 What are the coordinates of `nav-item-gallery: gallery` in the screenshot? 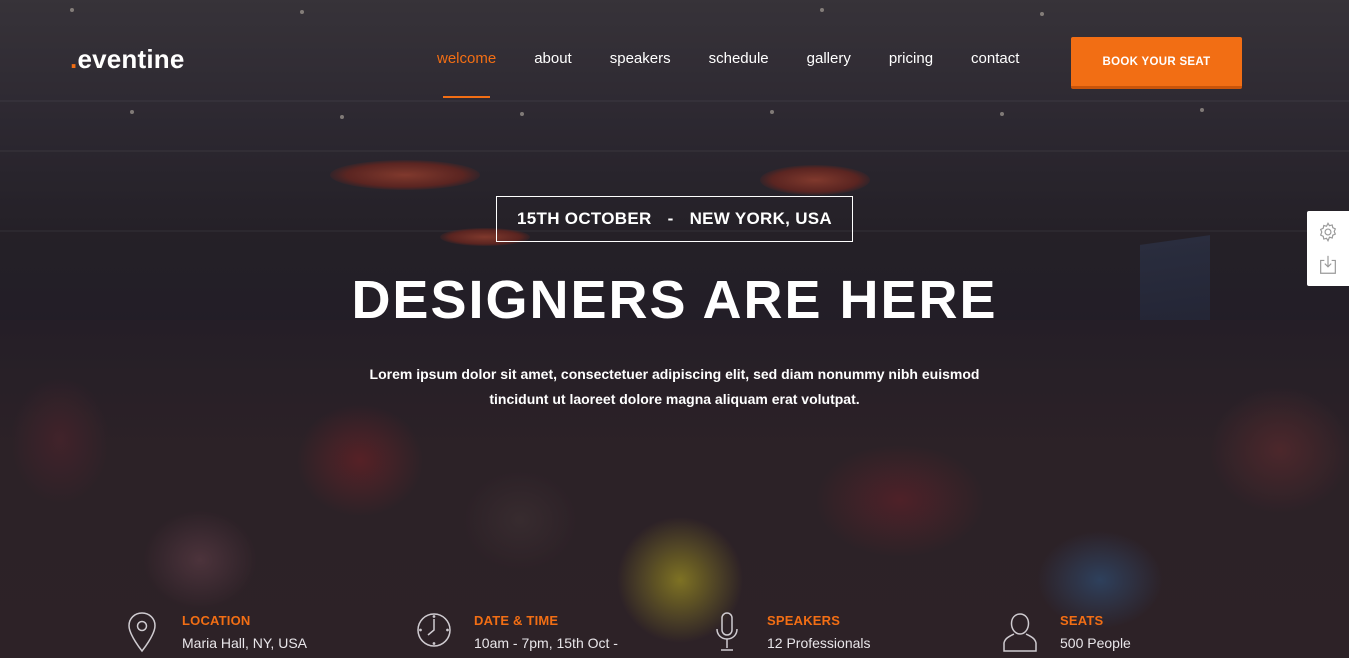 It's located at (829, 60).